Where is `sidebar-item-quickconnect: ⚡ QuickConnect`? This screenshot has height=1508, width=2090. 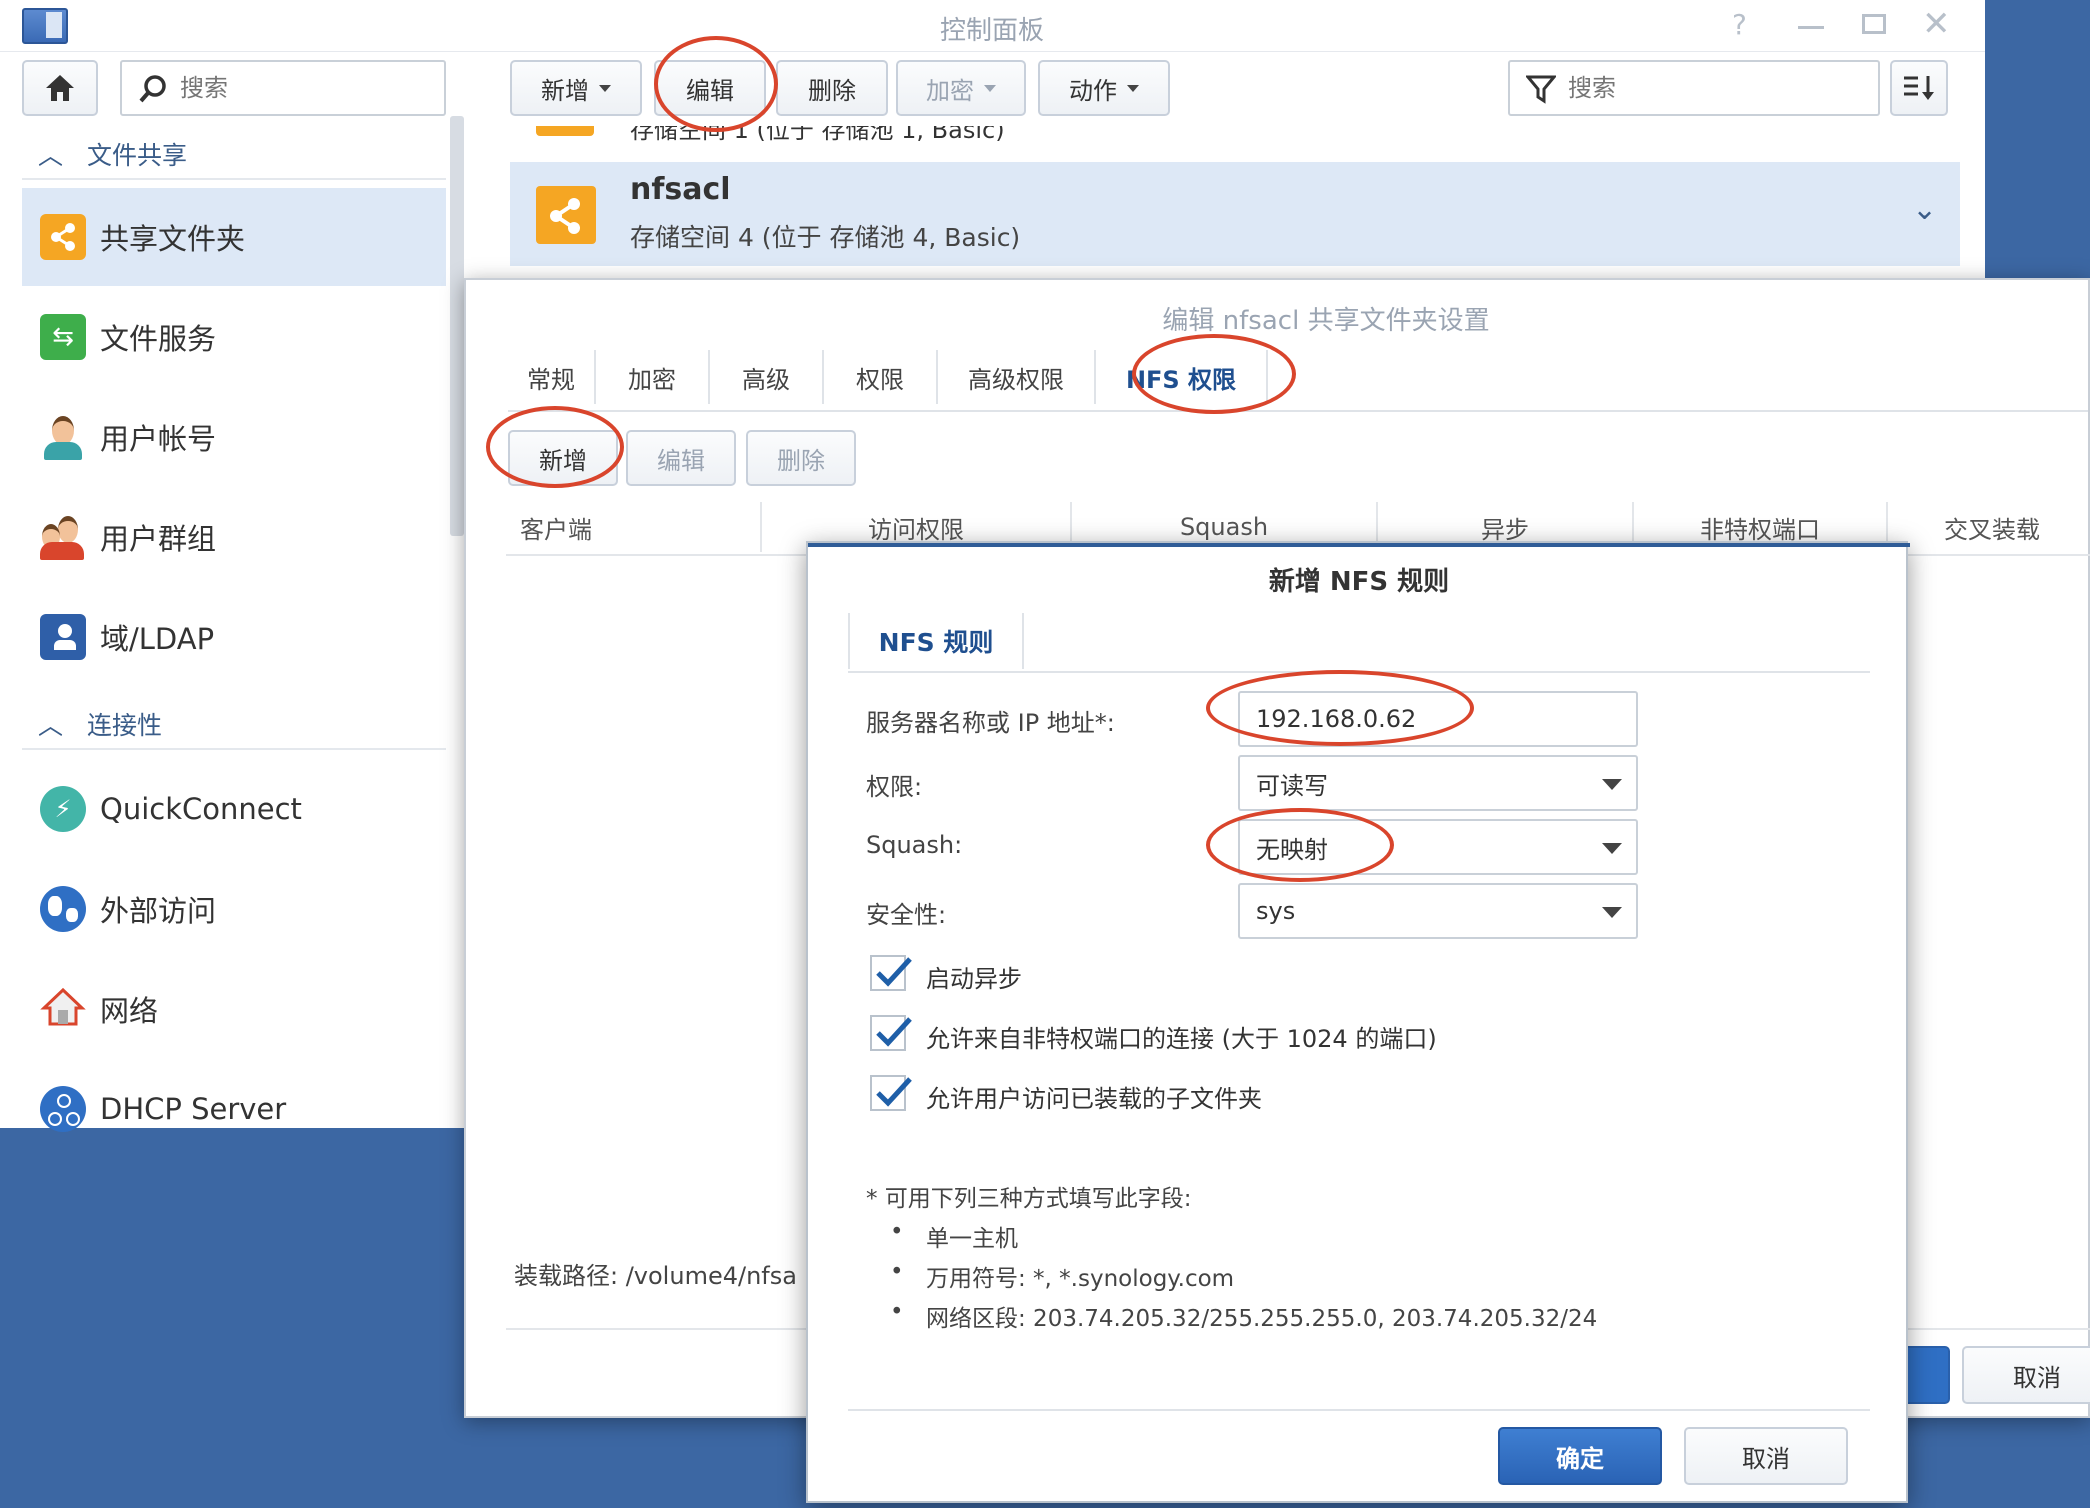
sidebar-item-quickconnect: ⚡ QuickConnect is located at coordinates (234, 809).